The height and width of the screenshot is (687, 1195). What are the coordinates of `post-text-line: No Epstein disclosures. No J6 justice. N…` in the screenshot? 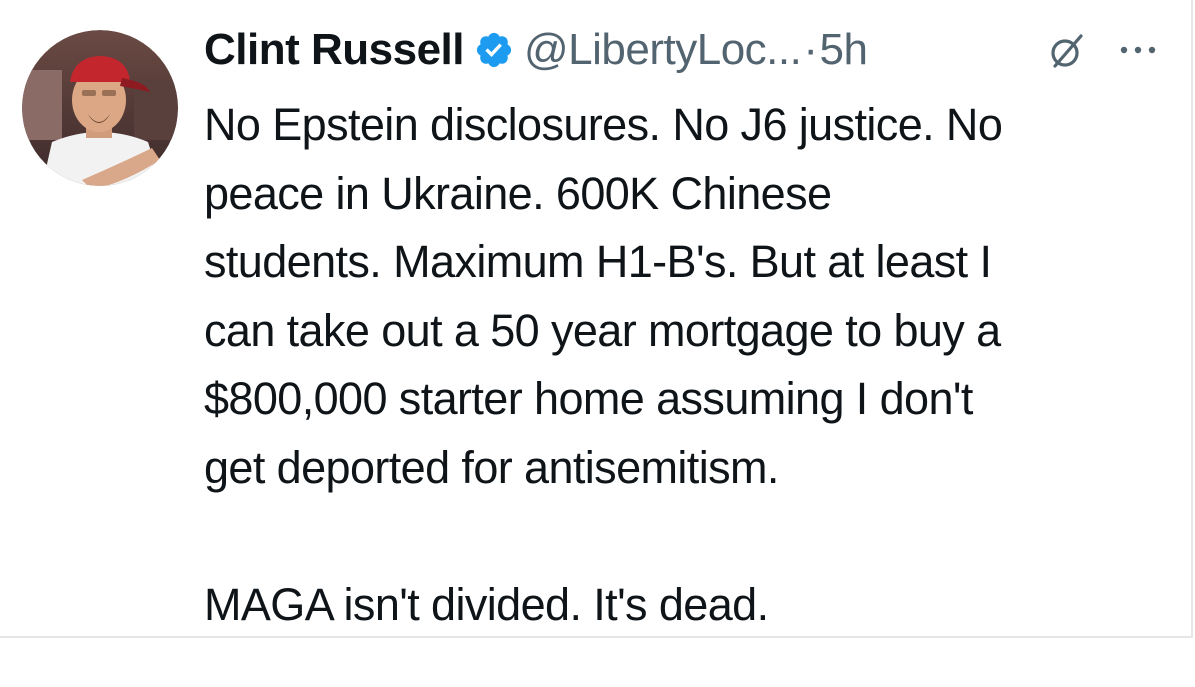 It's located at (603, 124).